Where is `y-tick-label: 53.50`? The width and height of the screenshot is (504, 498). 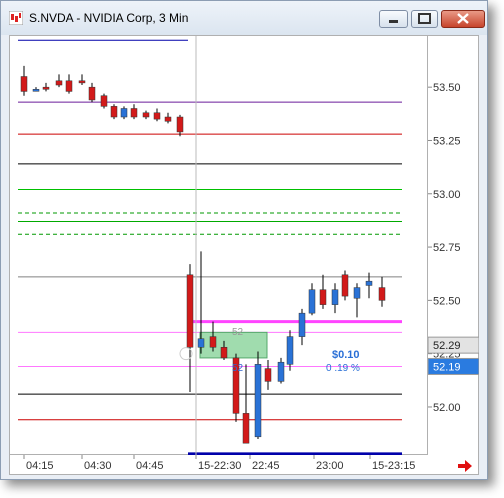 y-tick-label: 53.50 is located at coordinates (447, 88).